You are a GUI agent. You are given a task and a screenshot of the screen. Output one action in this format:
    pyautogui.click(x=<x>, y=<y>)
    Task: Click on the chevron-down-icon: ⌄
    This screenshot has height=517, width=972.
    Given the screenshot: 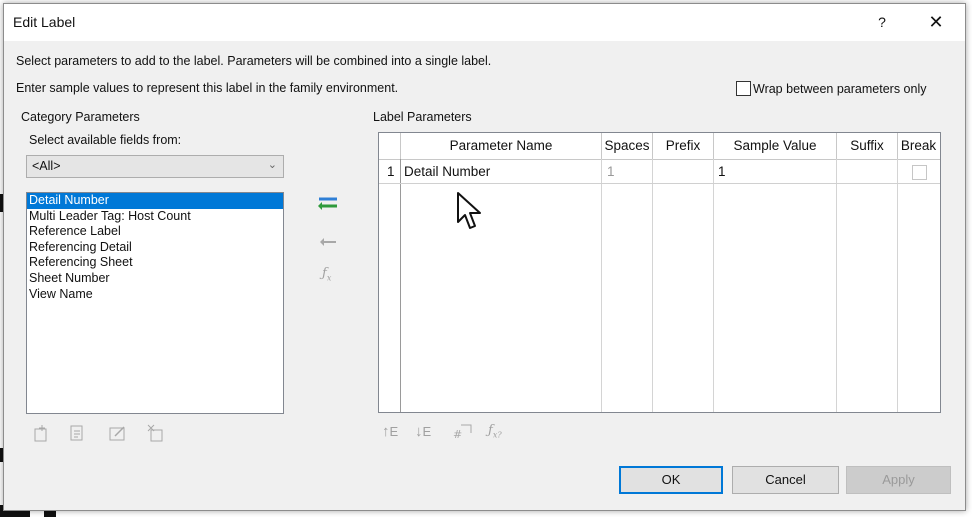 What is the action you would take?
    pyautogui.click(x=272, y=165)
    